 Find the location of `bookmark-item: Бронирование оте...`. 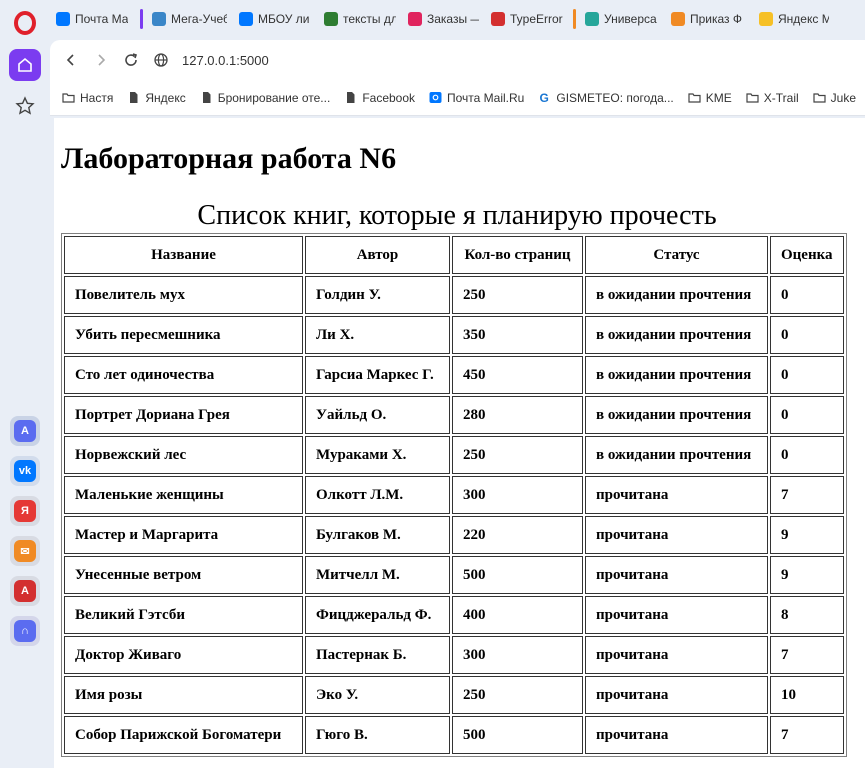

bookmark-item: Бронирование оте... is located at coordinates (265, 97).